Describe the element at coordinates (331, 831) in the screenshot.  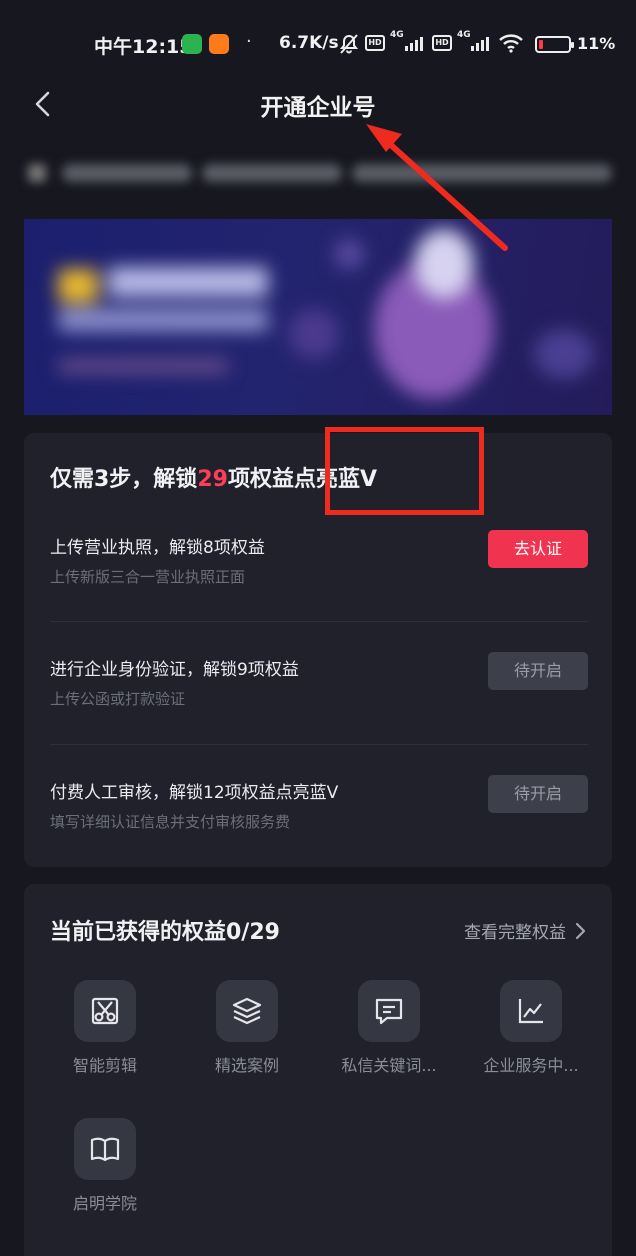
I see `step-item: 付费人工审核，解锁12项权益点亮蓝V 填写详细认证信息并支付审核服务费 待开启` at that location.